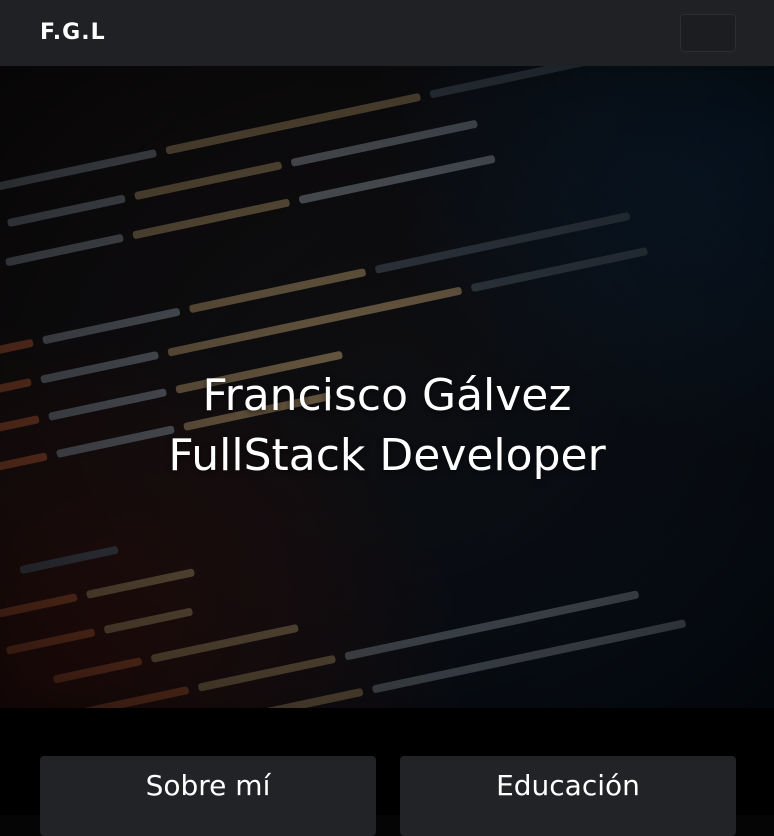  I want to click on brand-logo: F.G.L, so click(73, 33).